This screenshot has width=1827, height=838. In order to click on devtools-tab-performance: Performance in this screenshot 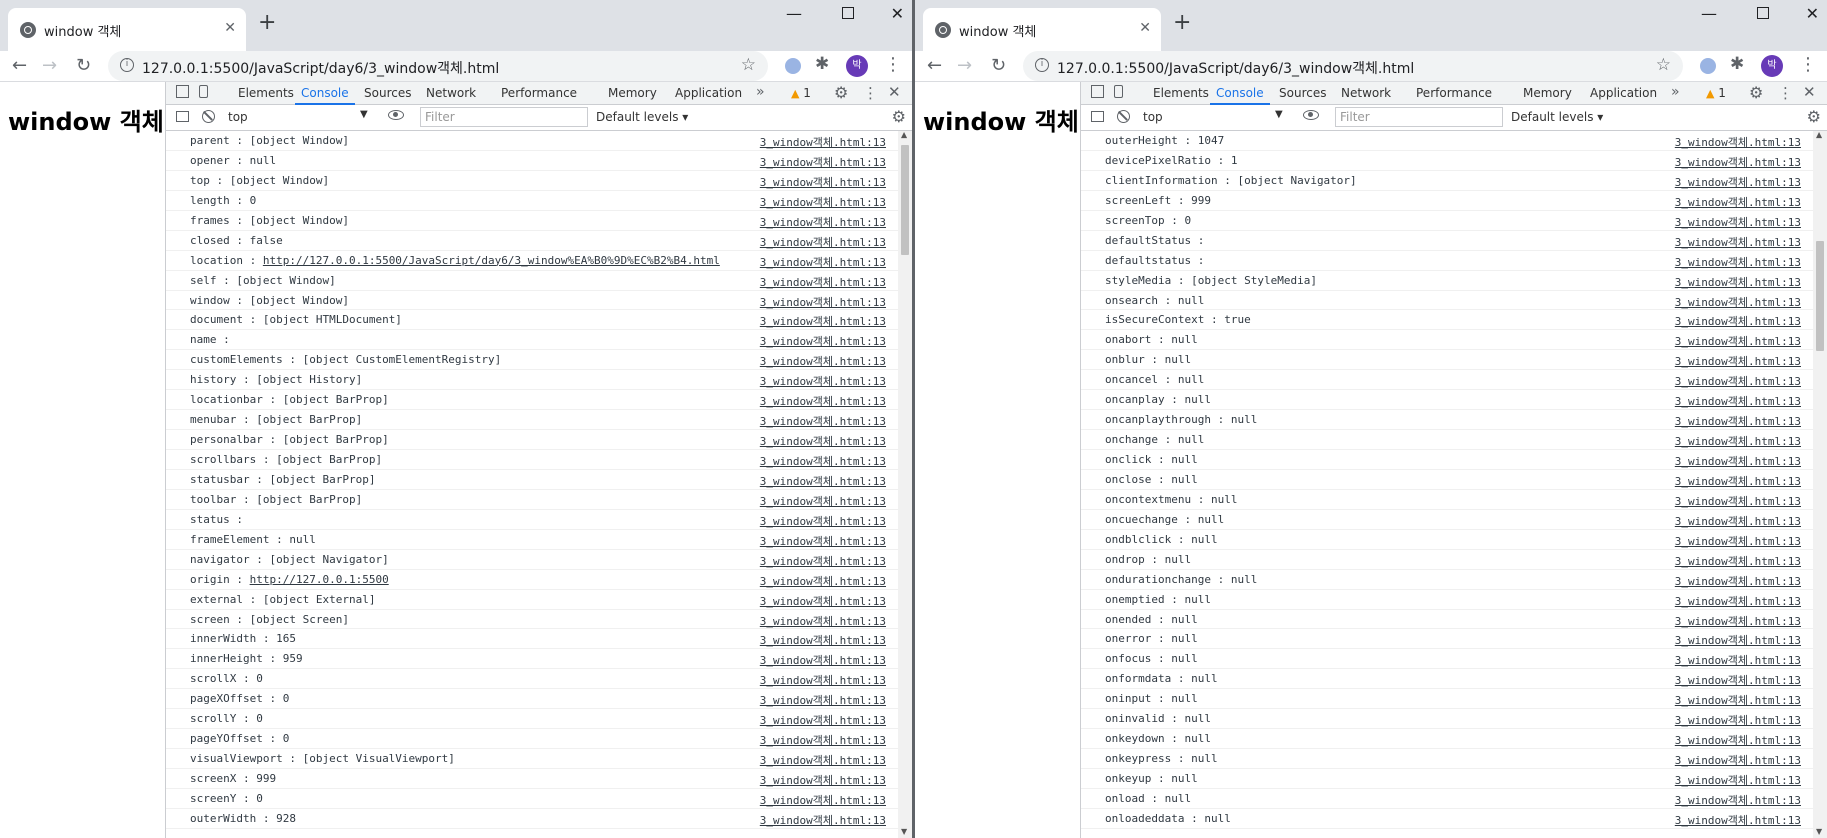, I will do `click(539, 93)`.